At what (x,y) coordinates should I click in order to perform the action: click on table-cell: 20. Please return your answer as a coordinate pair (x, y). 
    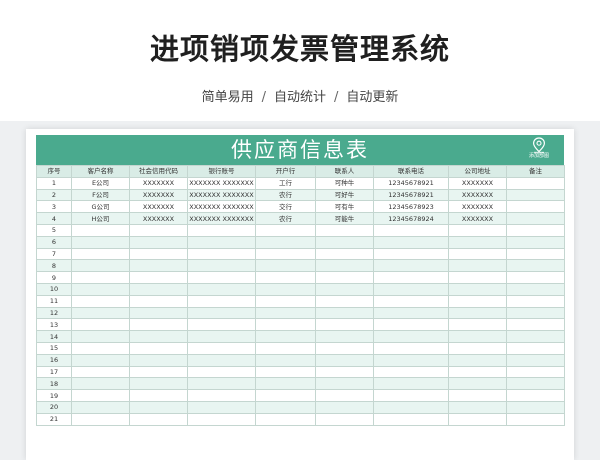
    Looking at the image, I should click on (54, 407).